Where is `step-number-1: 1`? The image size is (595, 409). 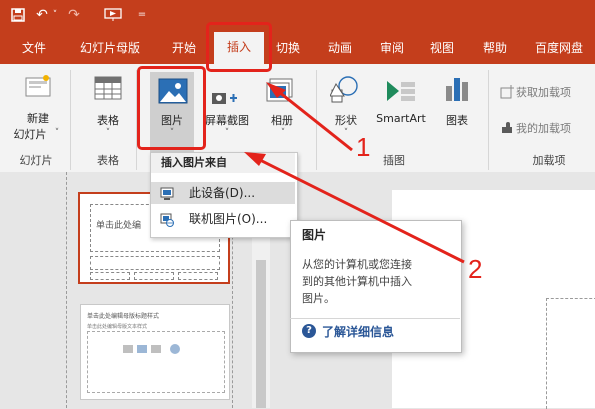 step-number-1: 1 is located at coordinates (363, 147).